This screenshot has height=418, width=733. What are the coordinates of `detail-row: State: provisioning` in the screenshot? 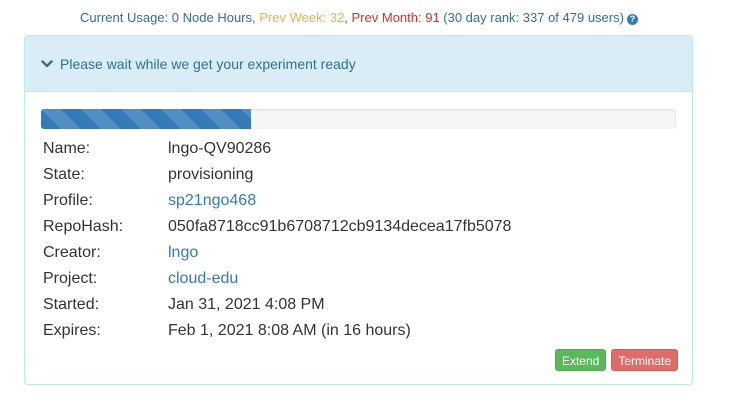 It's located at (277, 175).